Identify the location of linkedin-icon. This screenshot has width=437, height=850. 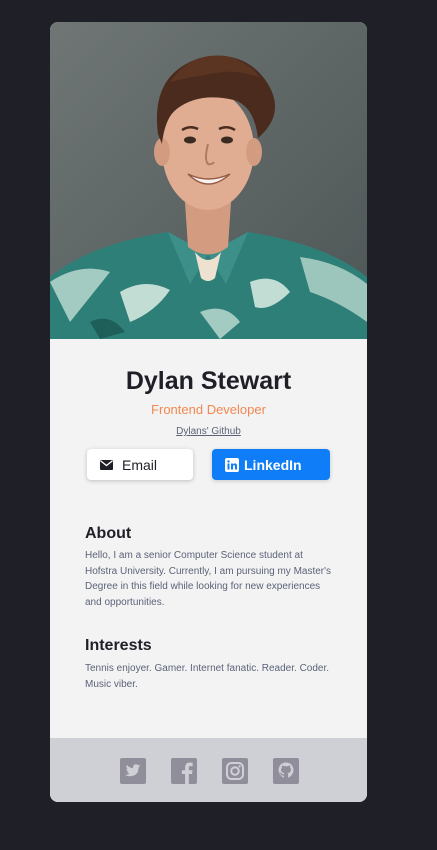
(232, 464).